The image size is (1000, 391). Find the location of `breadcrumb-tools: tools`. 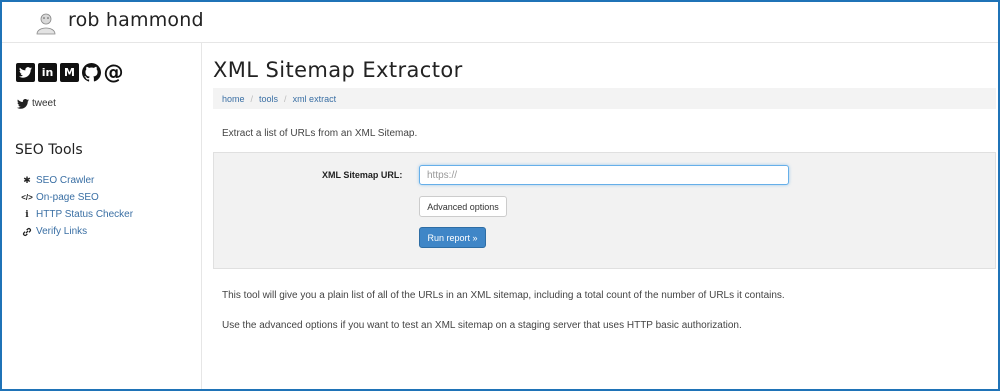

breadcrumb-tools: tools is located at coordinates (268, 99).